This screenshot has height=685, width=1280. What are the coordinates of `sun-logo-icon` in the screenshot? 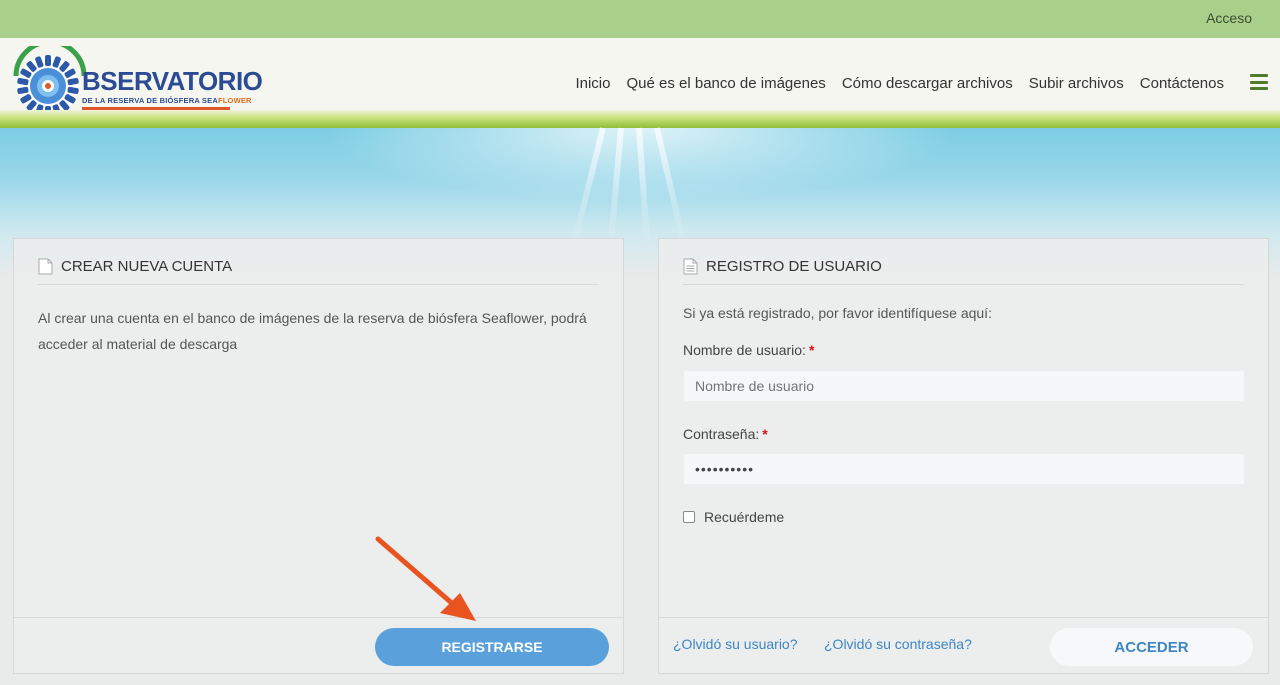 It's located at (50, 81).